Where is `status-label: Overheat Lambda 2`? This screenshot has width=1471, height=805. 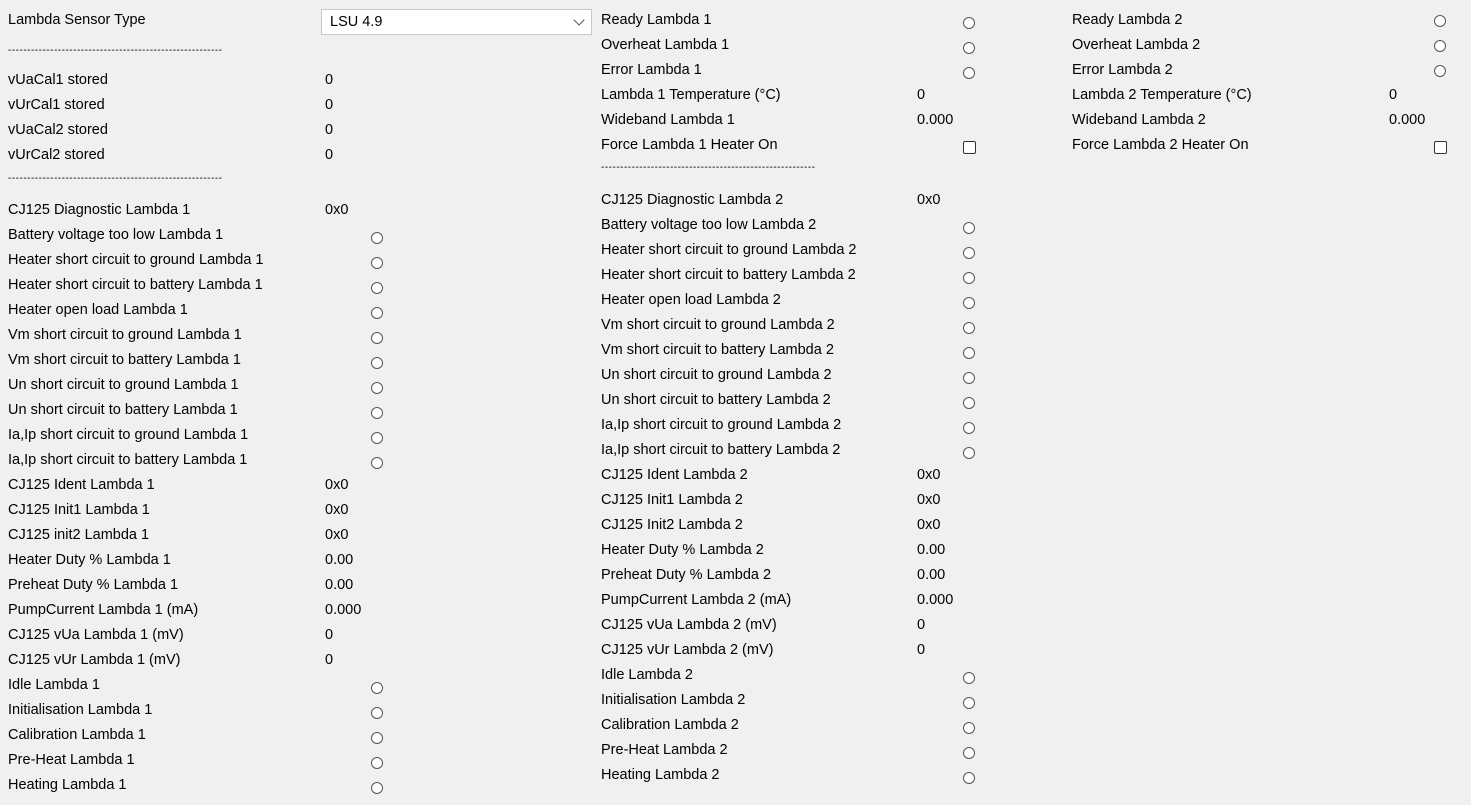
status-label: Overheat Lambda 2 is located at coordinates (1136, 45).